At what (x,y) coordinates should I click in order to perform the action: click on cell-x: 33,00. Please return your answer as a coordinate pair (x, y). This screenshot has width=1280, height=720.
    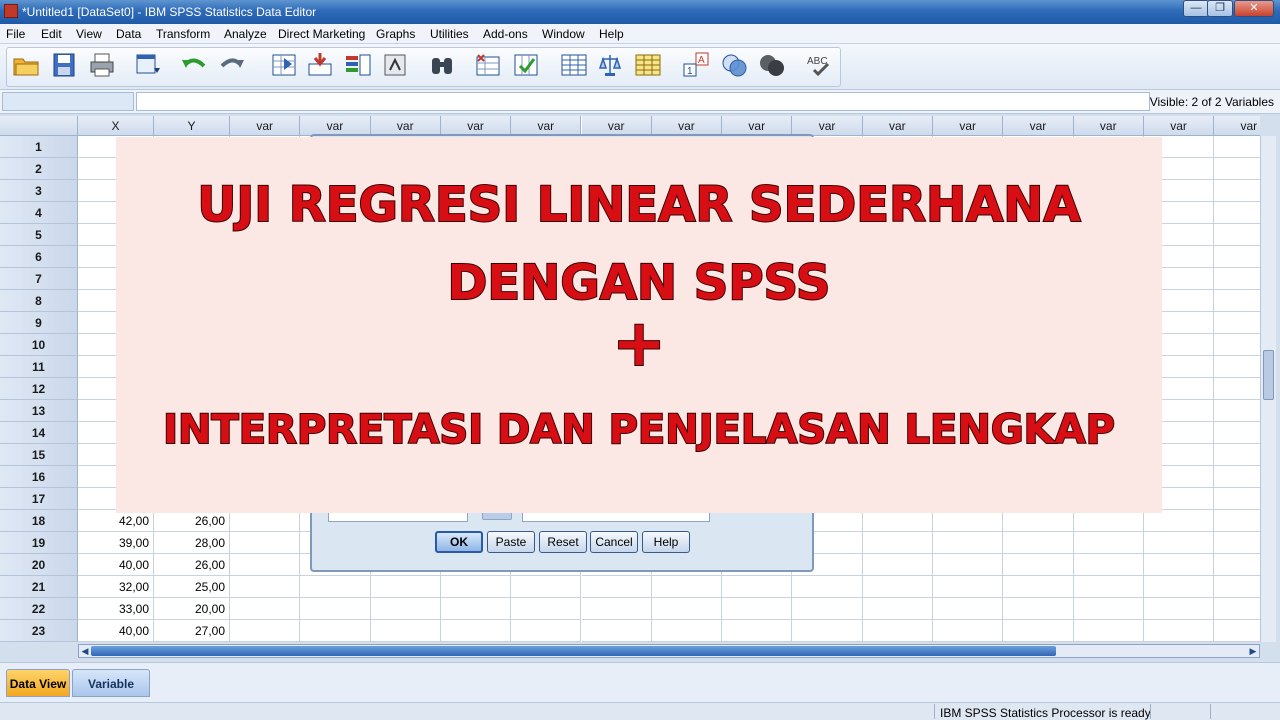
    Looking at the image, I should click on (116, 609).